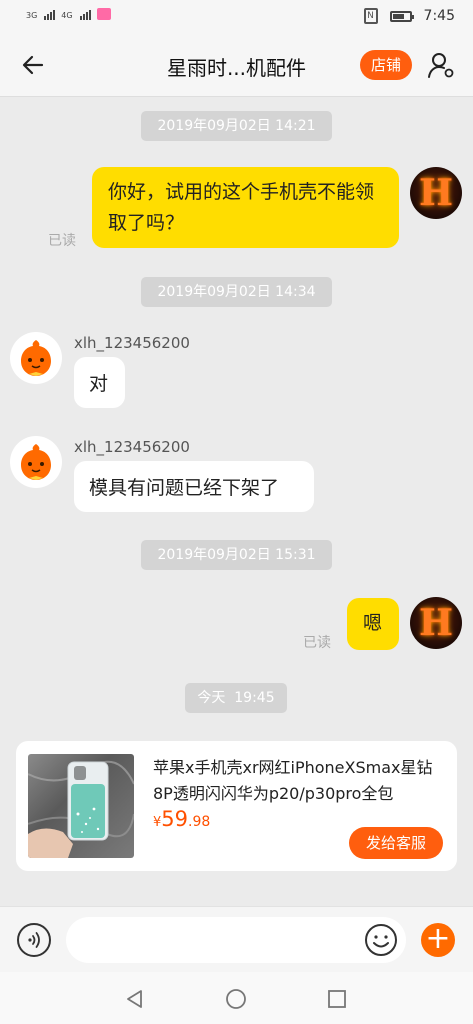 The width and height of the screenshot is (473, 1024). I want to click on battery-icon, so click(401, 16).